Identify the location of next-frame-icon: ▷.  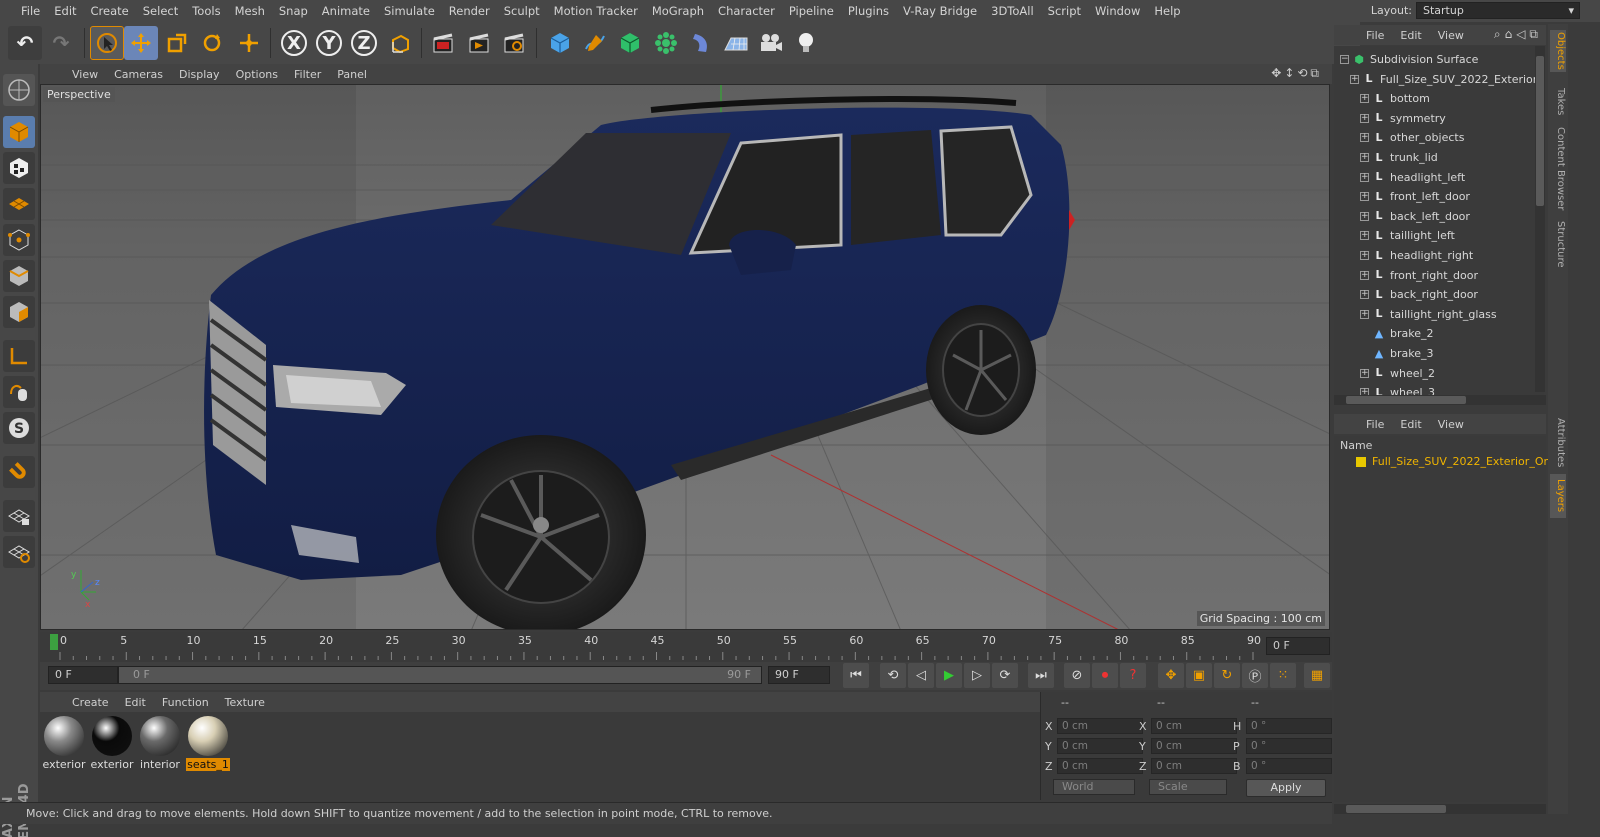
(977, 675).